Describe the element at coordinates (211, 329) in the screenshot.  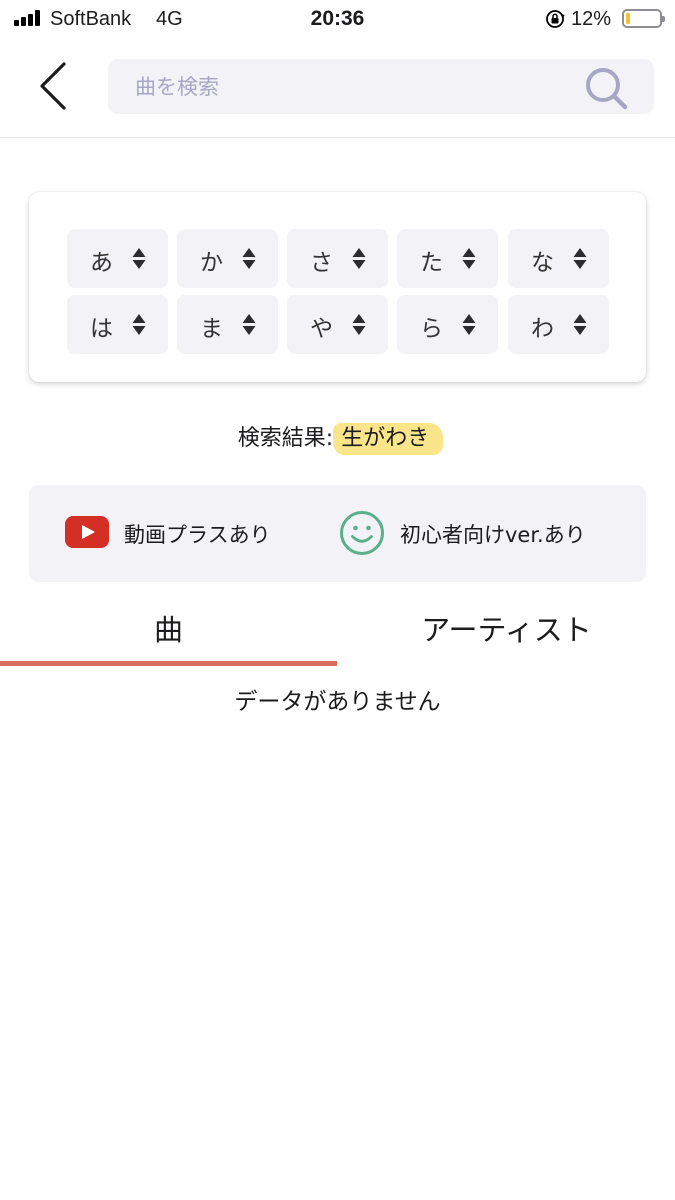
I see `kana-filter-label: ま` at that location.